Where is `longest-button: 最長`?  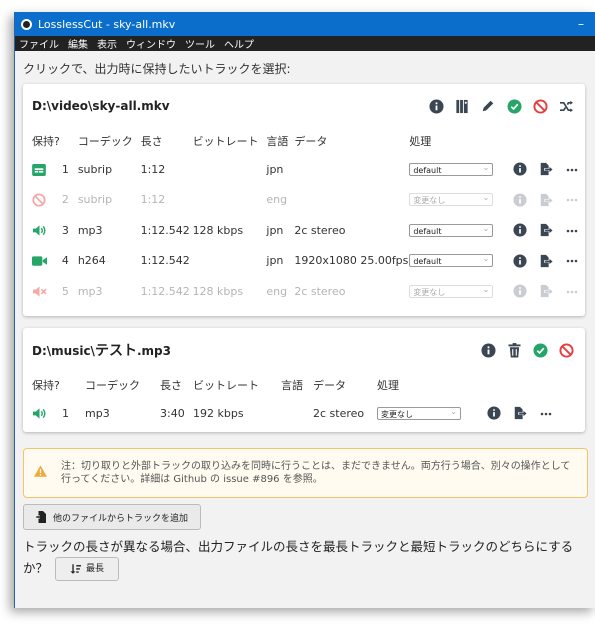
longest-button: 最長 is located at coordinates (87, 569).